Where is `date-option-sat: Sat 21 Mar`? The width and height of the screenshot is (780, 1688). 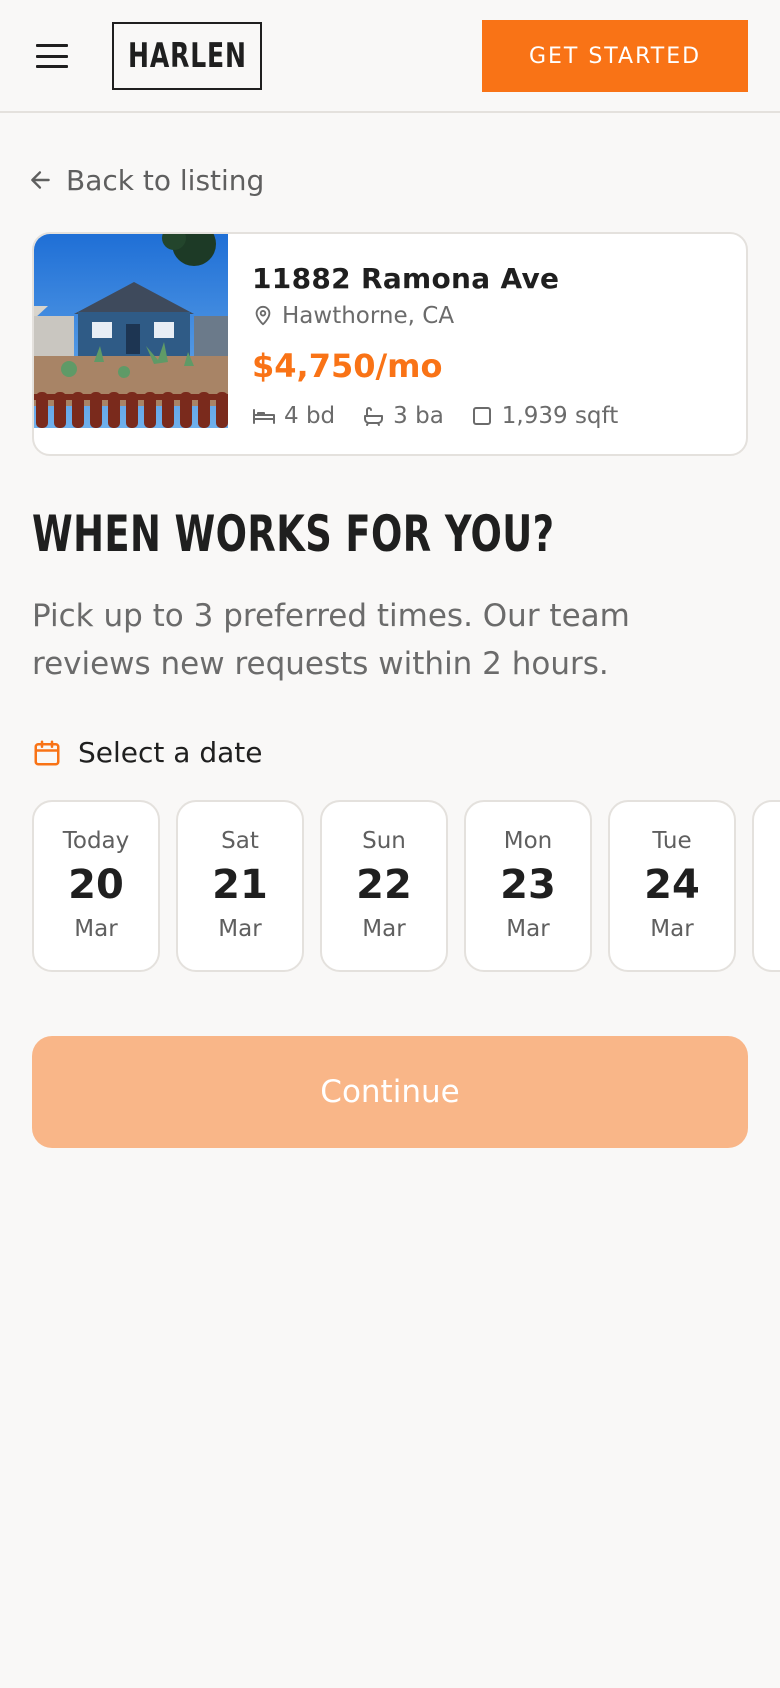
date-option-sat: Sat 21 Mar is located at coordinates (240, 886).